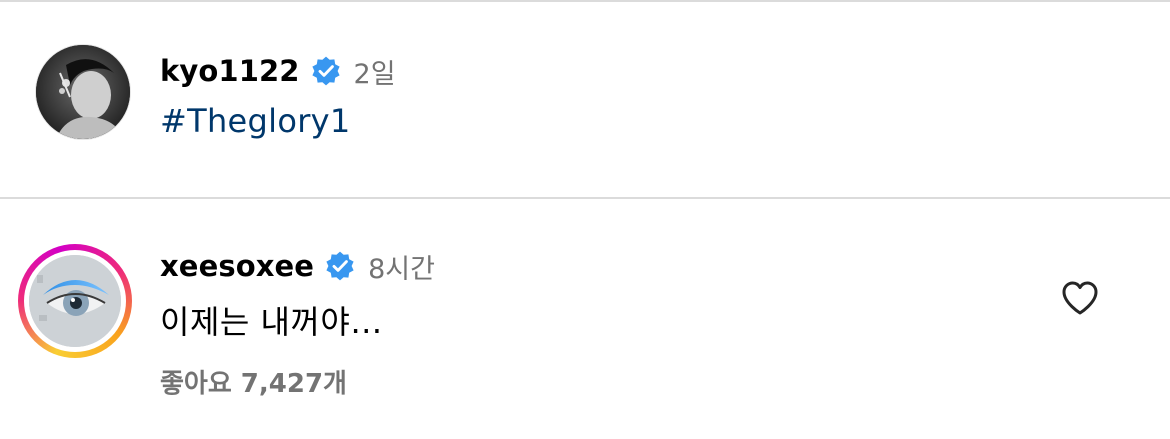 The image size is (1170, 439). Describe the element at coordinates (1080, 298) in the screenshot. I see `heart-outline-icon` at that location.